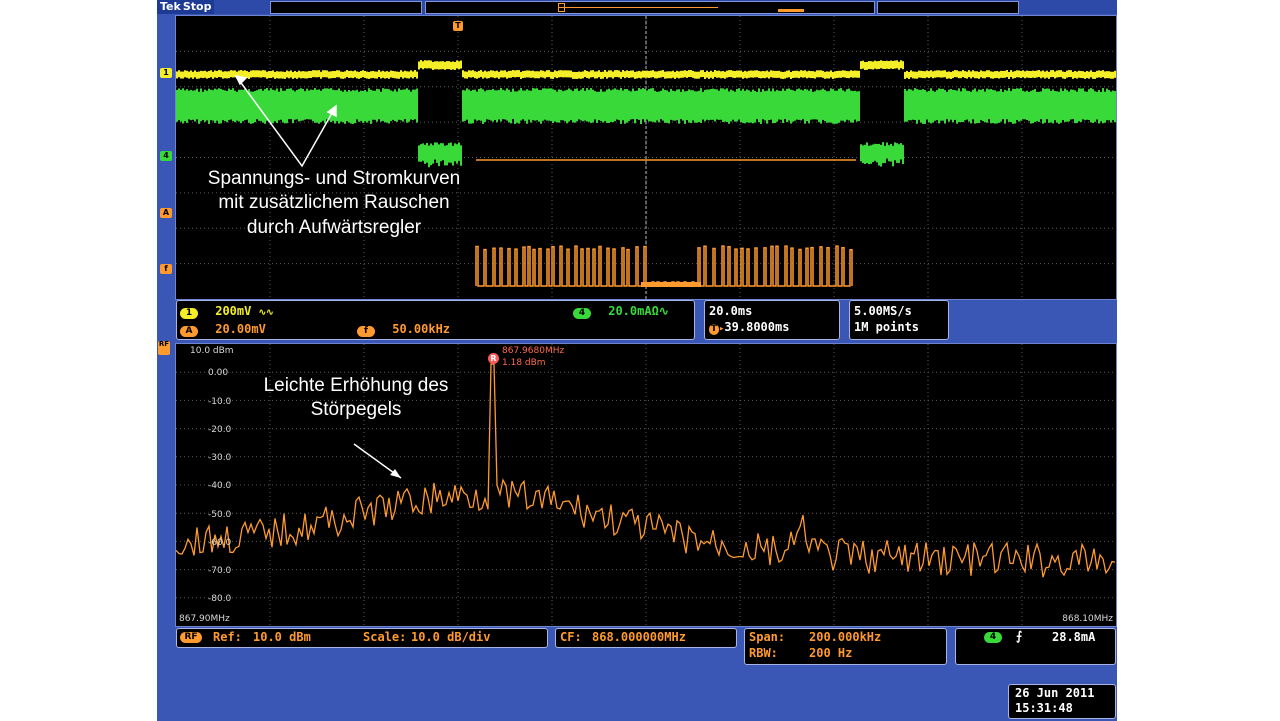  Describe the element at coordinates (362, 638) in the screenshot. I see `ref-scale-readout: RF Ref: 10.0 dBm Scale: 10.0 dB/div` at that location.